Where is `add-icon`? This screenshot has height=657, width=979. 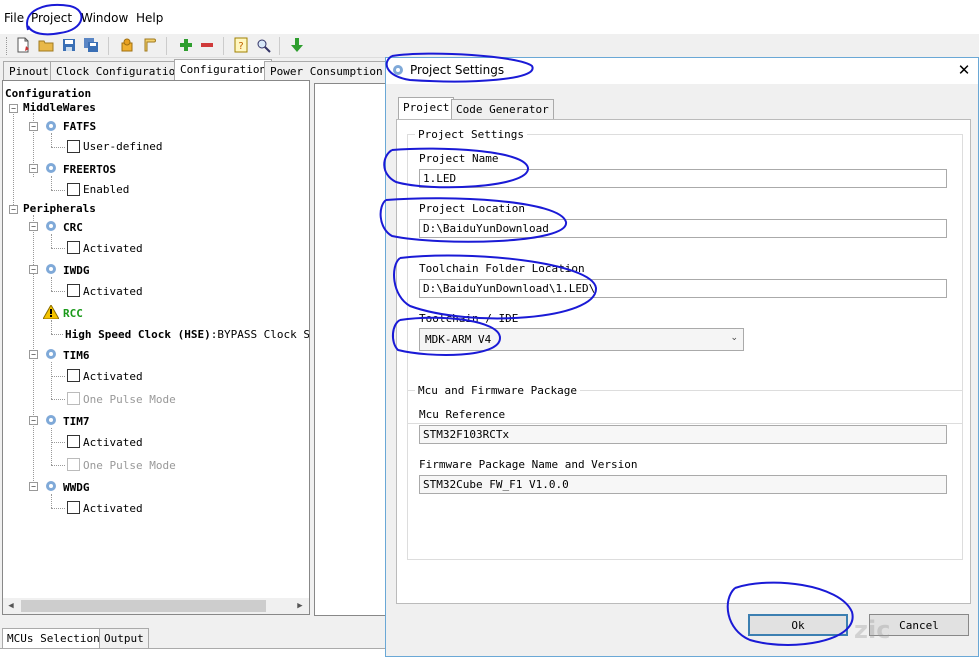 add-icon is located at coordinates (186, 45).